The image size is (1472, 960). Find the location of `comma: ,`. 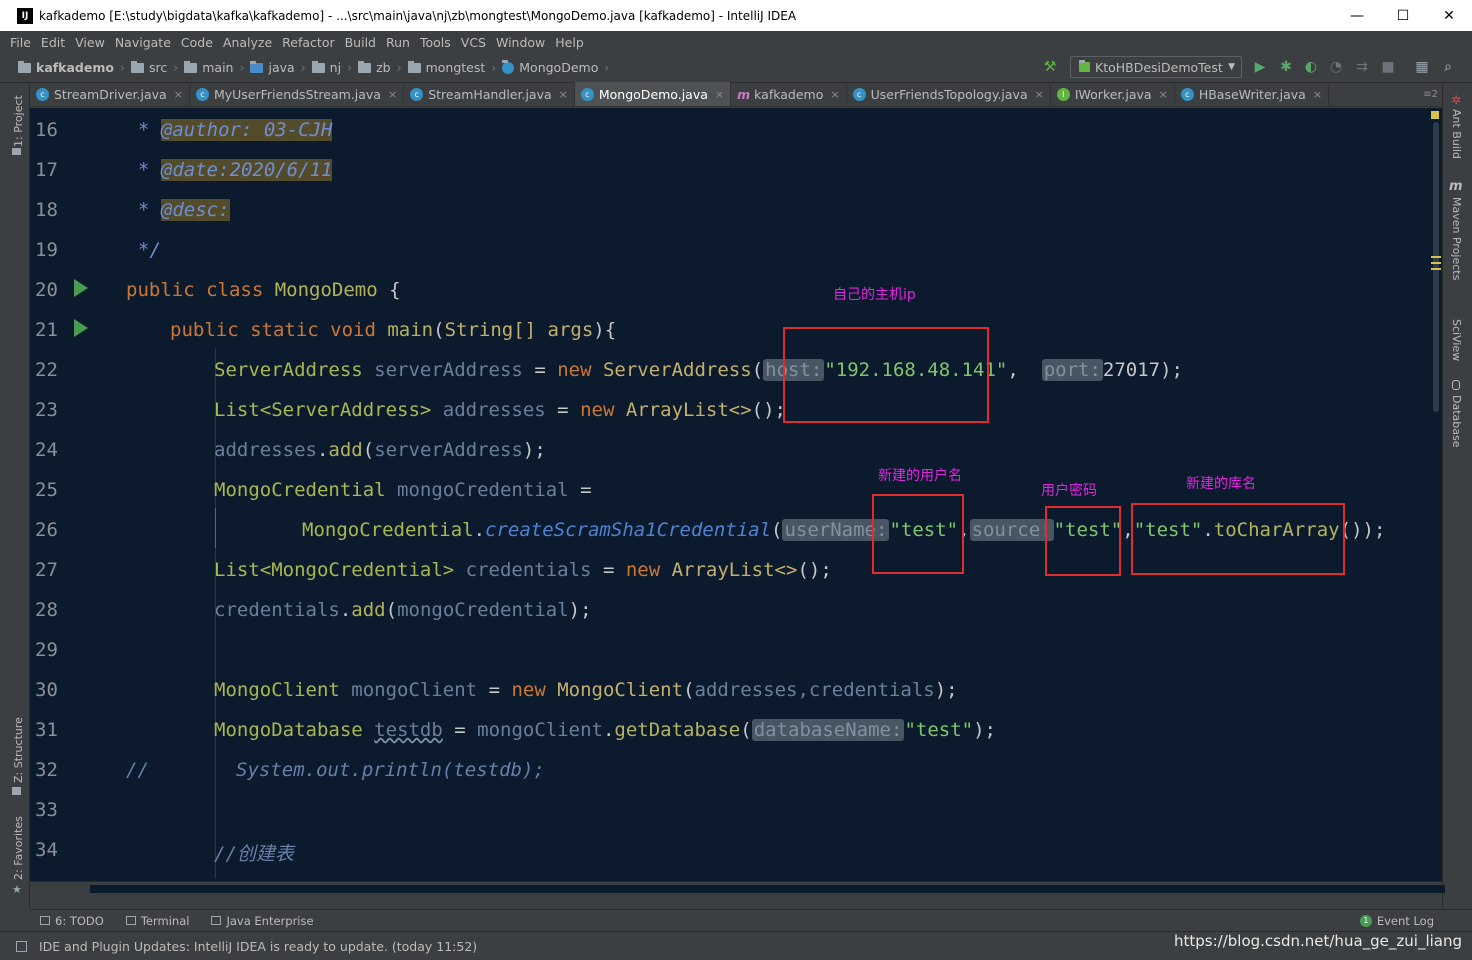

comma: , is located at coordinates (1024, 370).